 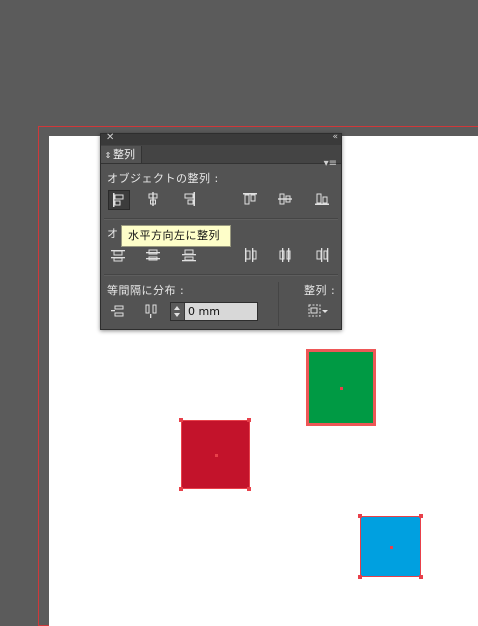 I want to click on tooltip: 水平方向左に整列, so click(x=176, y=236).